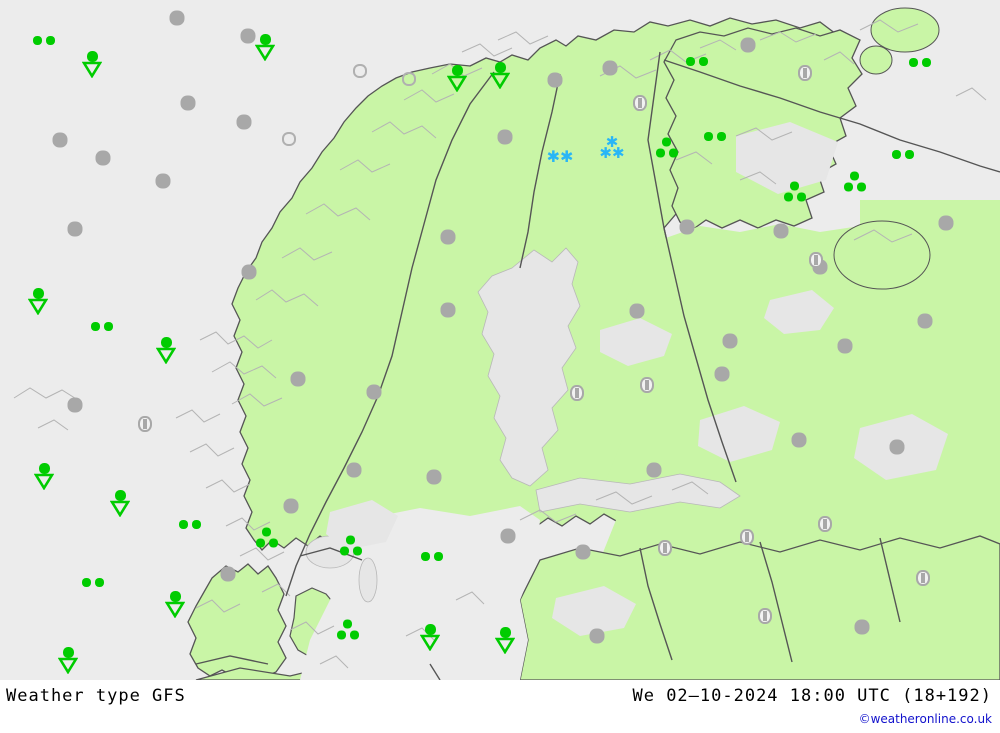 The width and height of the screenshot is (1000, 733). What do you see at coordinates (612, 147) in the screenshot?
I see `snow-symbol-icon: ✱ ✱✱` at bounding box center [612, 147].